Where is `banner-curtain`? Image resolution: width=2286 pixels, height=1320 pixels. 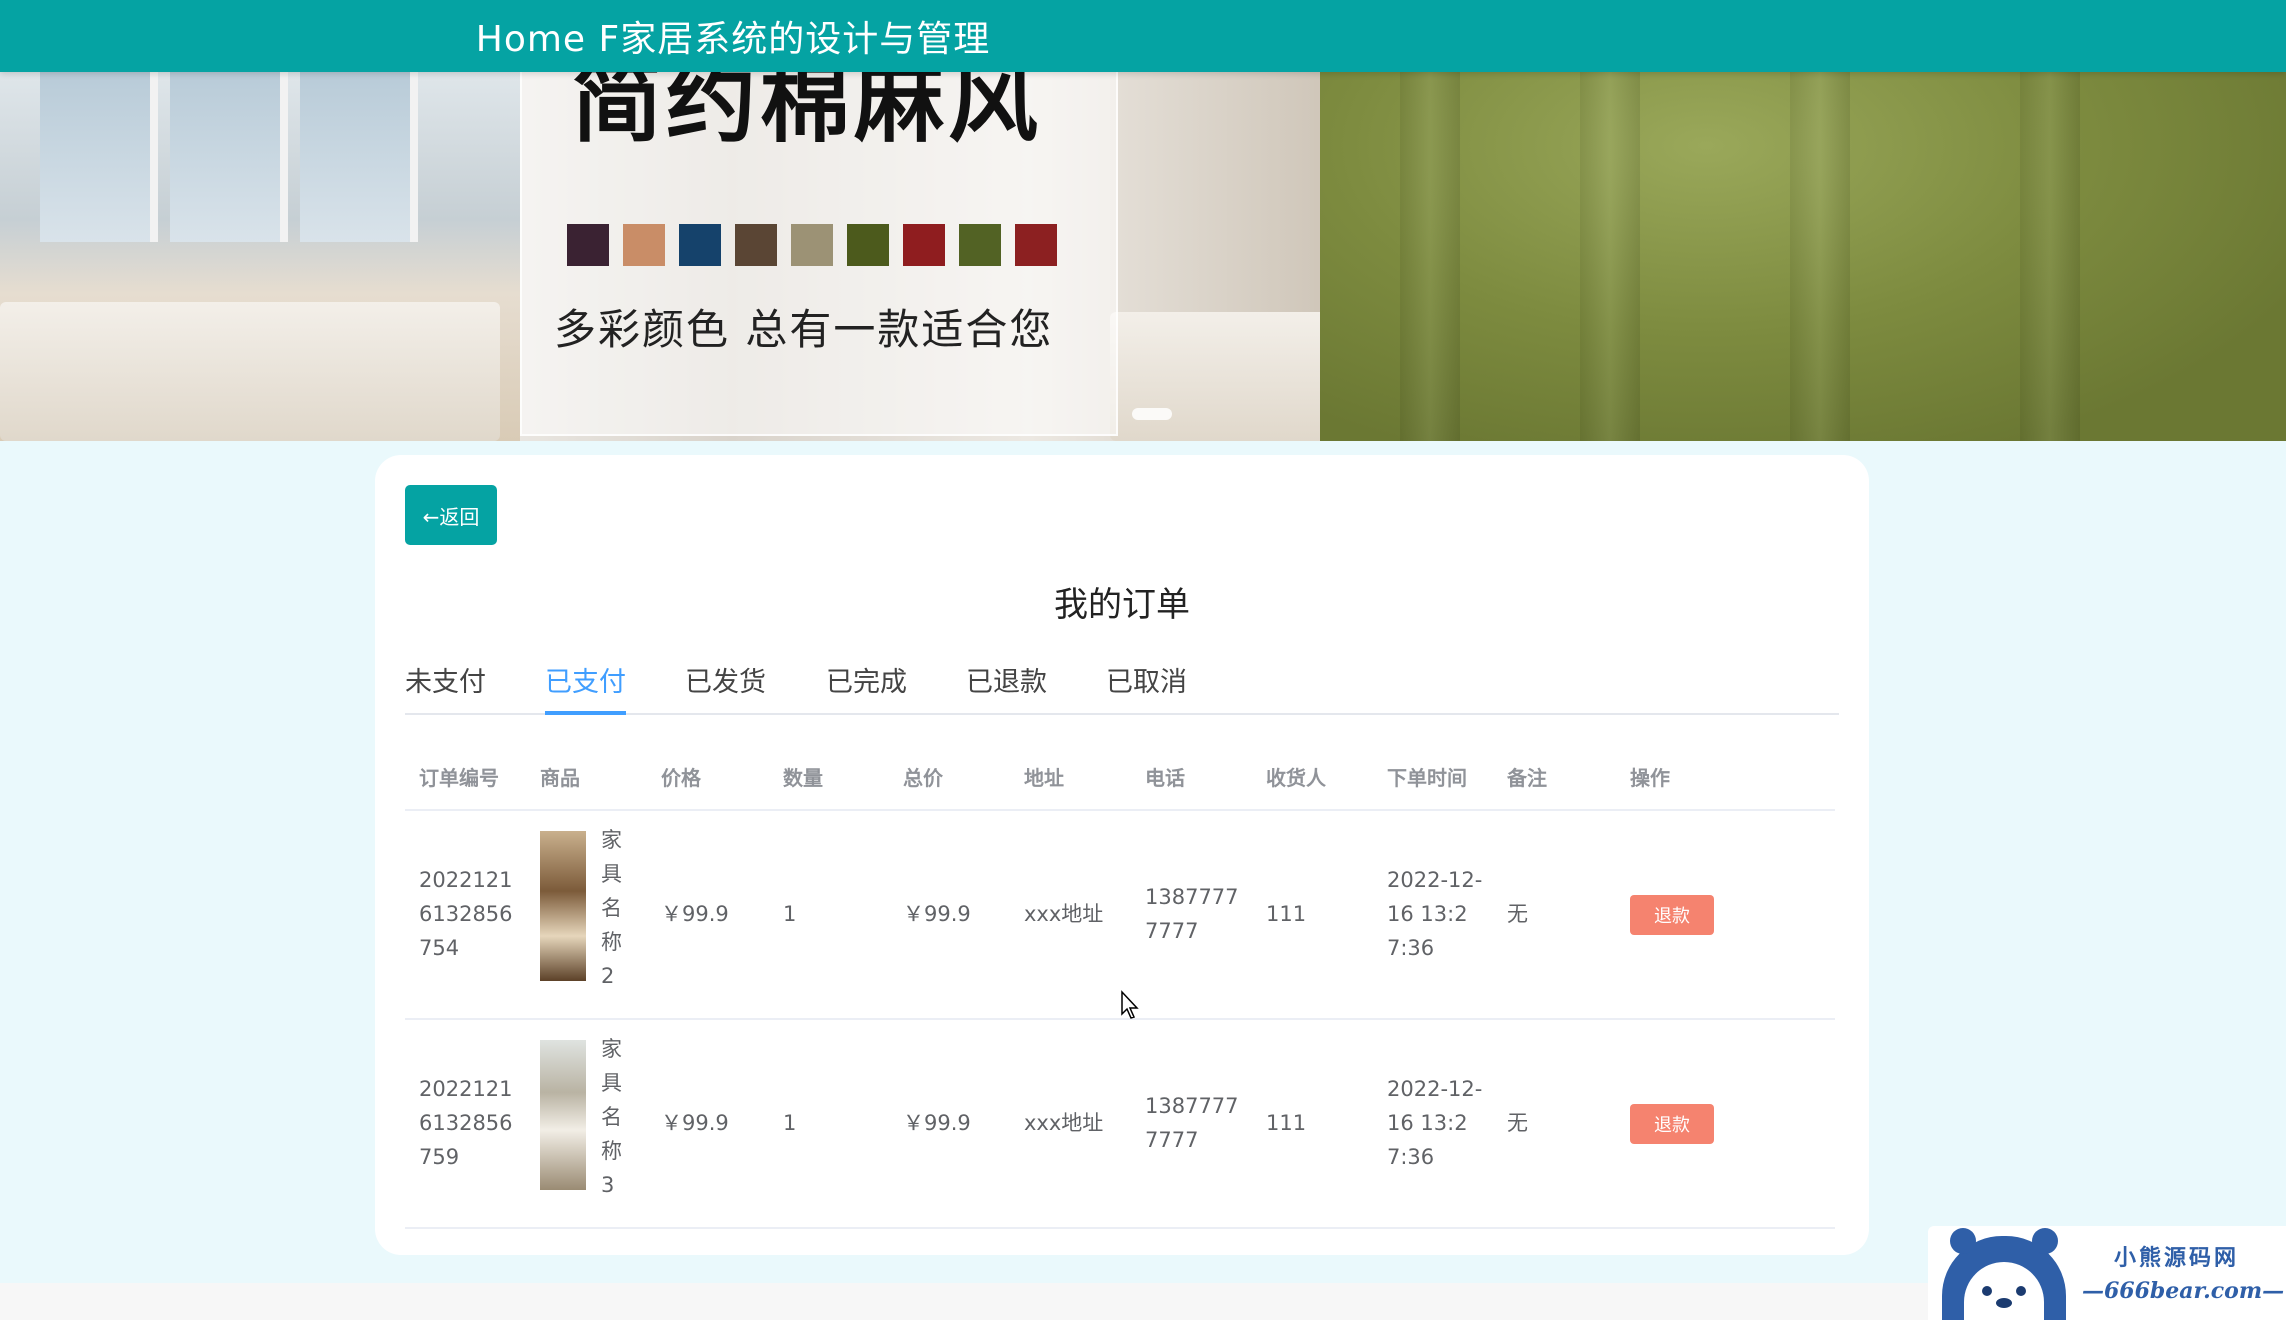
banner-curtain is located at coordinates (1803, 256).